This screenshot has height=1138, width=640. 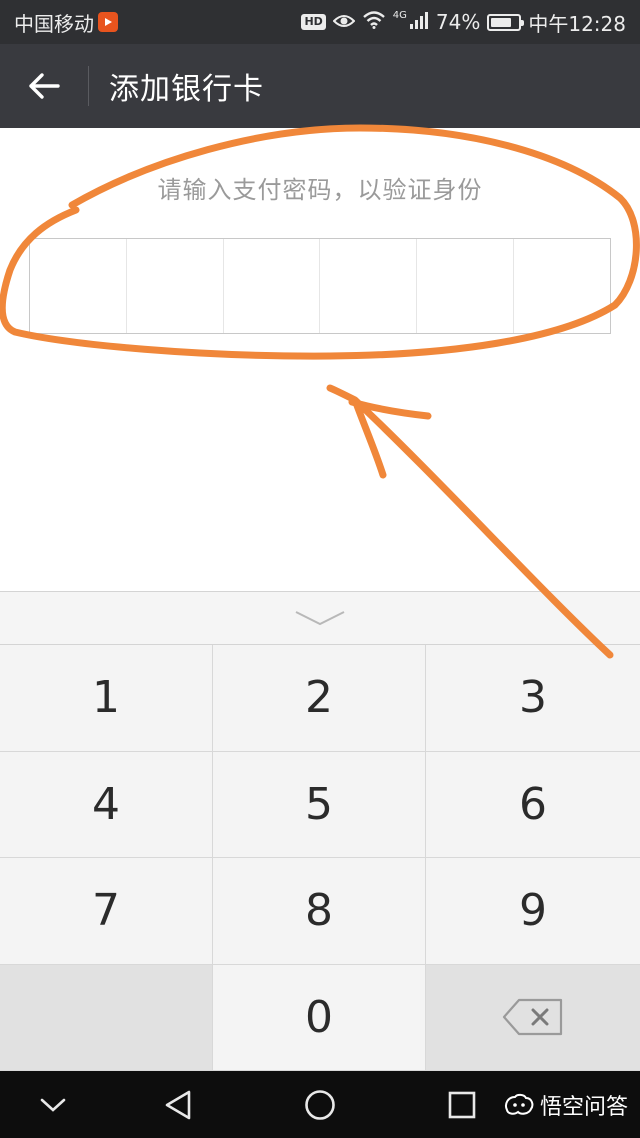 I want to click on recents-square-icon, so click(x=462, y=1104).